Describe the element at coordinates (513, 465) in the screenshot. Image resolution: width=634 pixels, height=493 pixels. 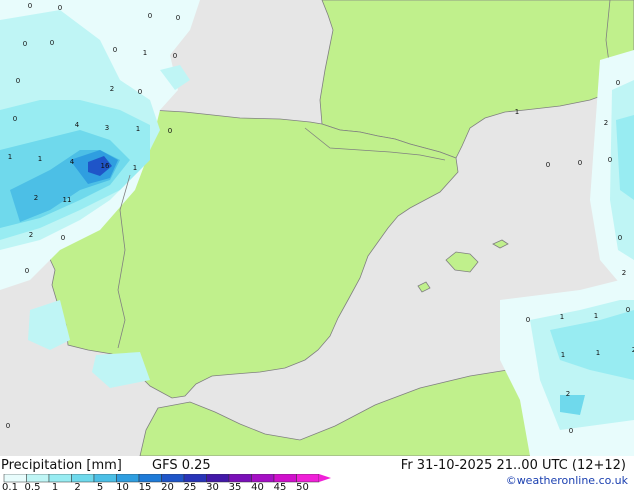
I see `valid-datetime: Fr 31-10-2025 21..00 UTC (12+12)` at that location.